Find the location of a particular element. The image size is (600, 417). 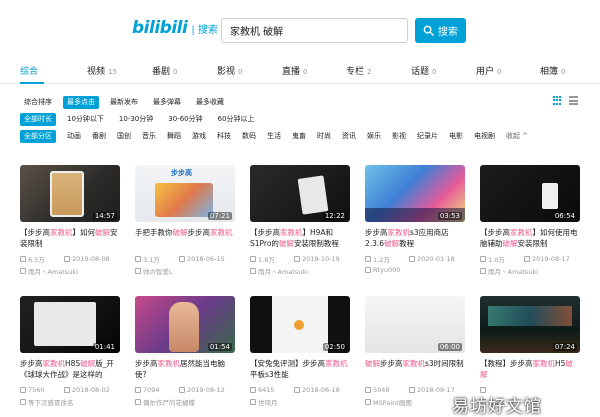

header: bilibili | 搜索 搜索 is located at coordinates (300, 29).